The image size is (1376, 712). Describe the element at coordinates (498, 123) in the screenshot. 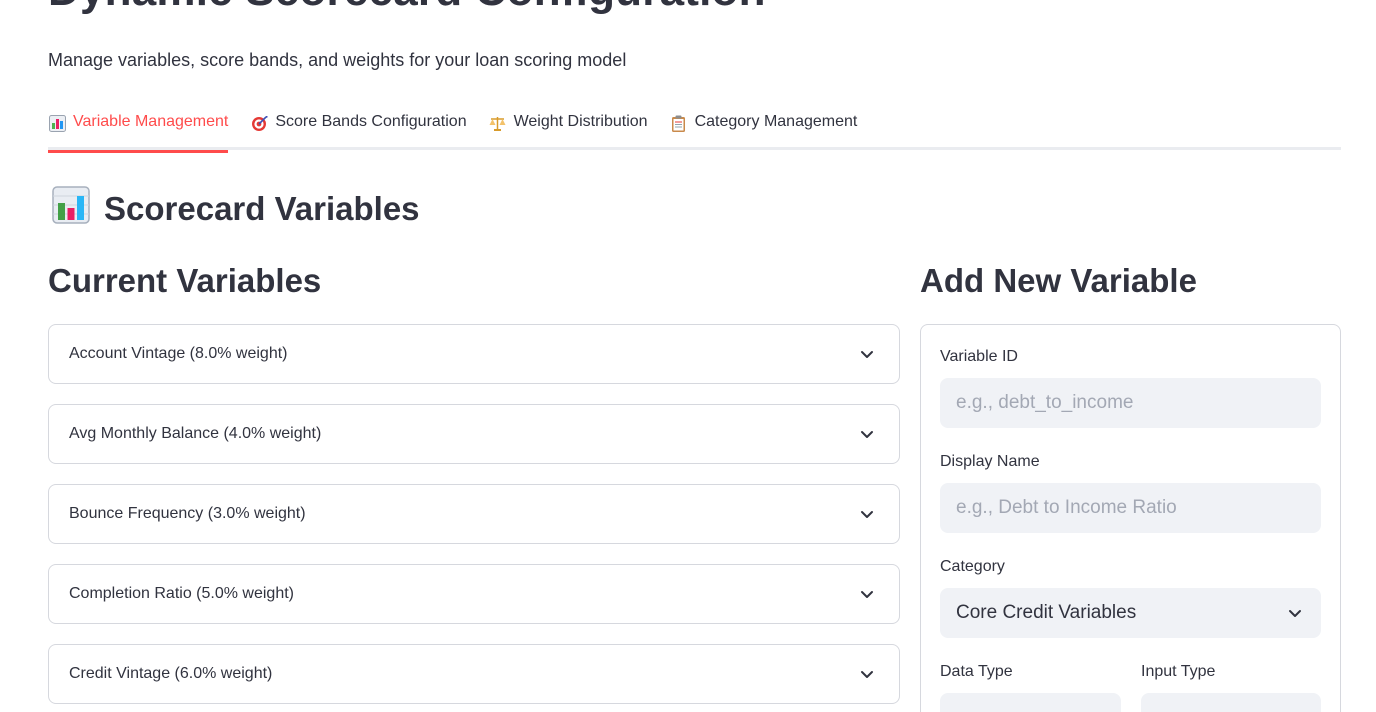

I see `scales-icon` at that location.